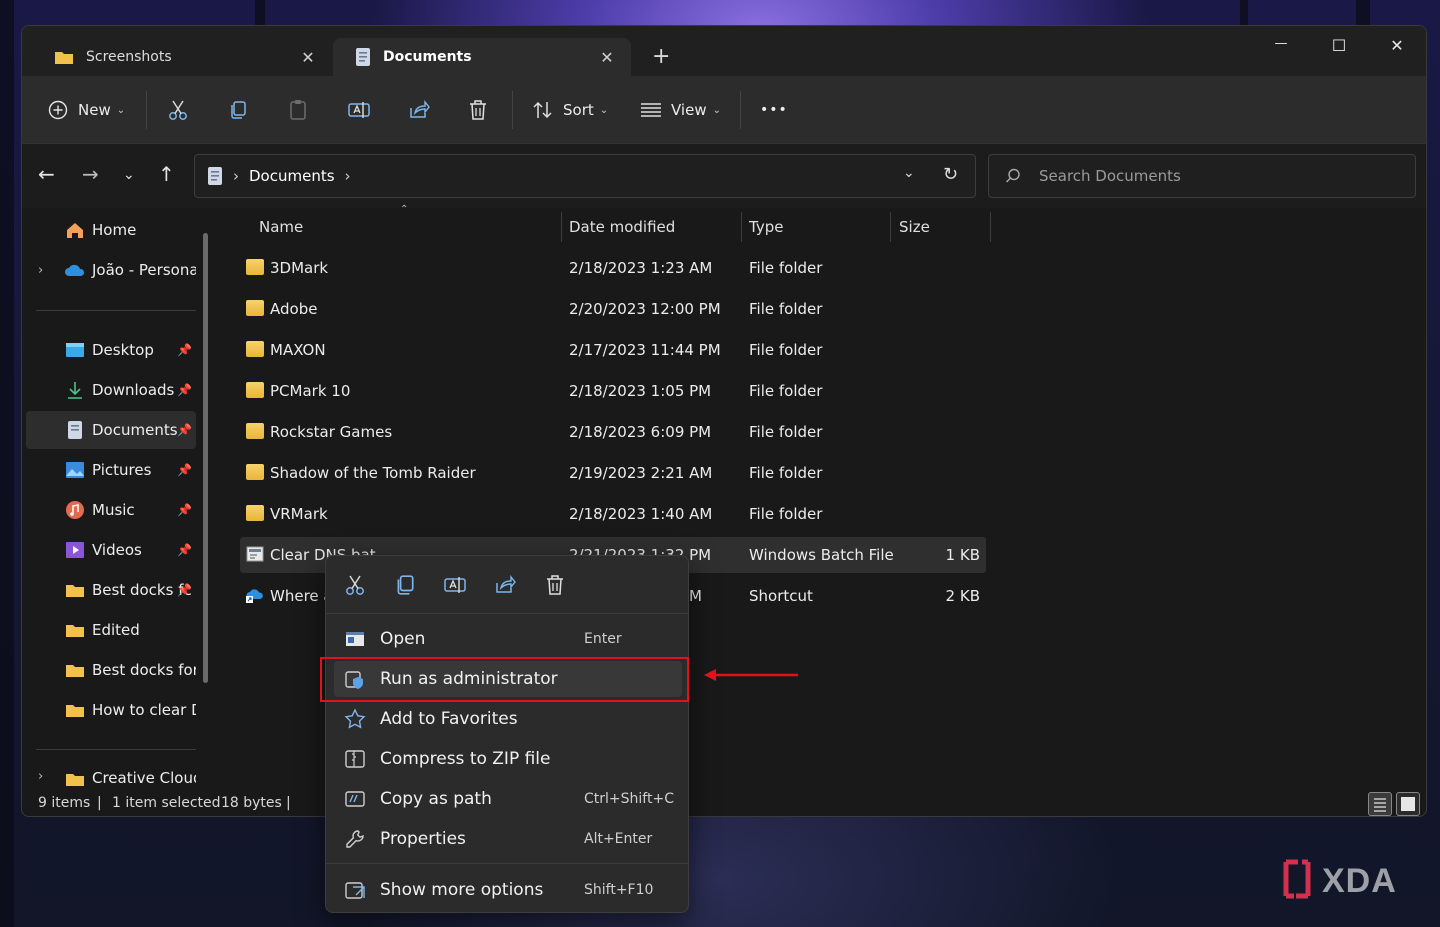 This screenshot has height=927, width=1440. What do you see at coordinates (299, 514) in the screenshot?
I see `file-name: VRMark` at bounding box center [299, 514].